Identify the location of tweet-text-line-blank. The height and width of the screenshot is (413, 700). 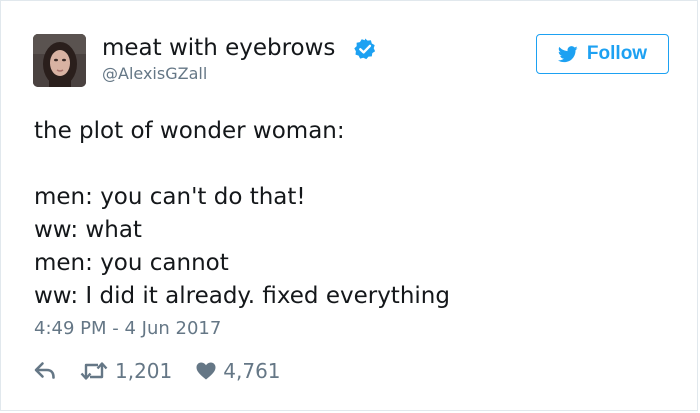
(354, 164).